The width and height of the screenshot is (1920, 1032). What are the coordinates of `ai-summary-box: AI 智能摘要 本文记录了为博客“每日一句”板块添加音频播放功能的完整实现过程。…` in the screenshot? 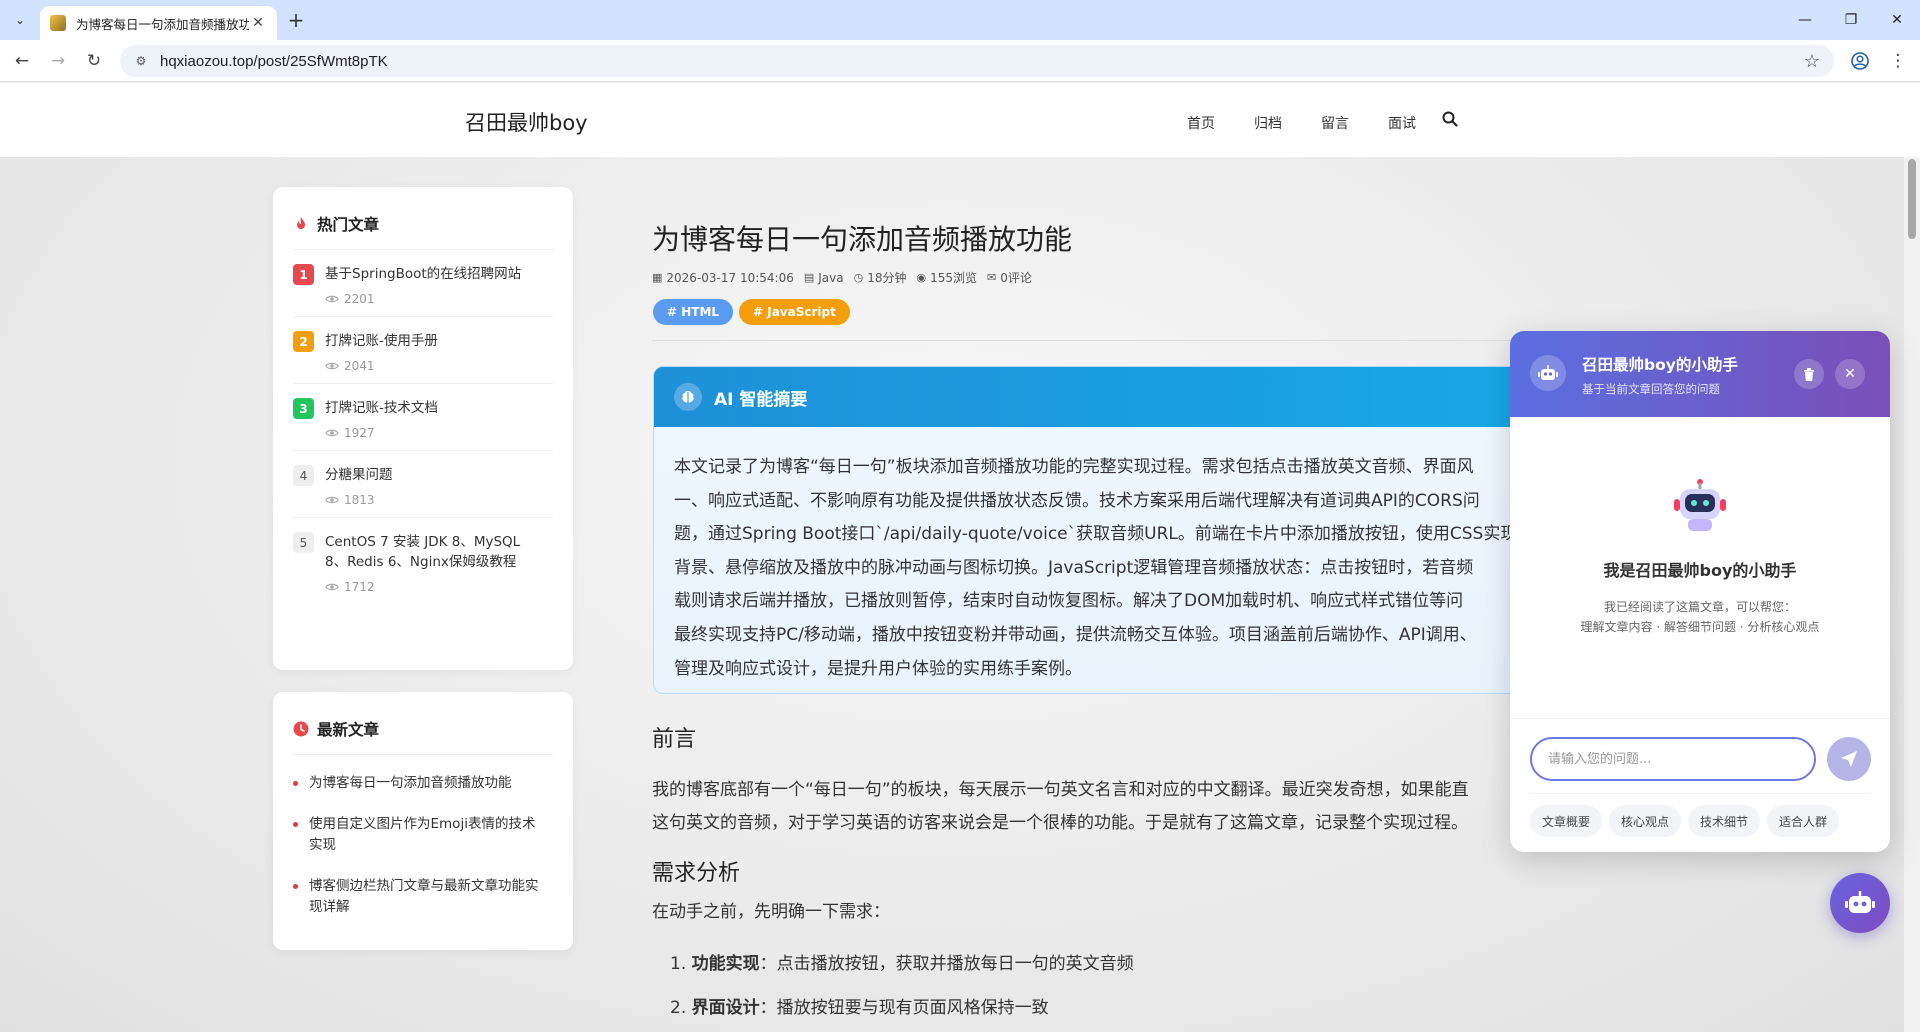 It's located at (1098, 530).